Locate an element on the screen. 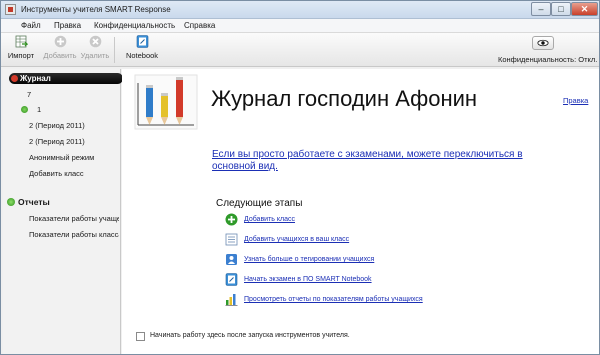  sidebar-reports-header: Отчеты is located at coordinates (28, 202).